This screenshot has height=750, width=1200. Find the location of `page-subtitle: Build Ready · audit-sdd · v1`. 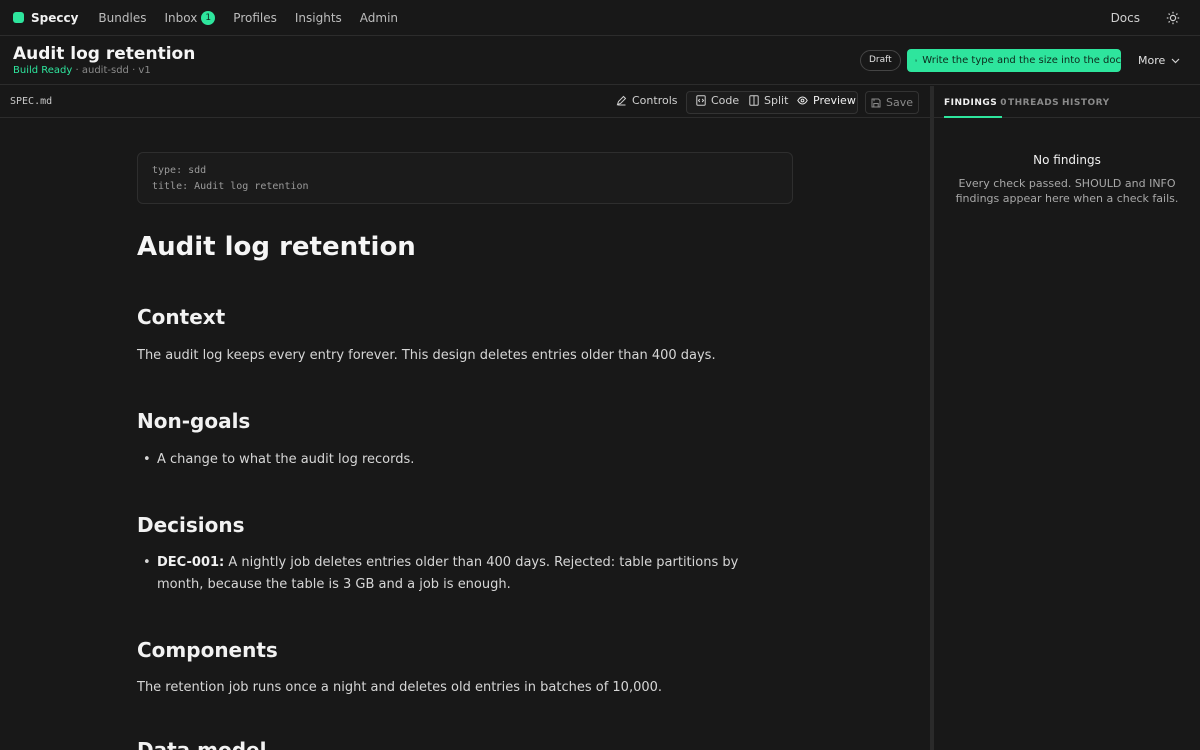

page-subtitle: Build Ready · audit-sdd · v1 is located at coordinates (82, 70).